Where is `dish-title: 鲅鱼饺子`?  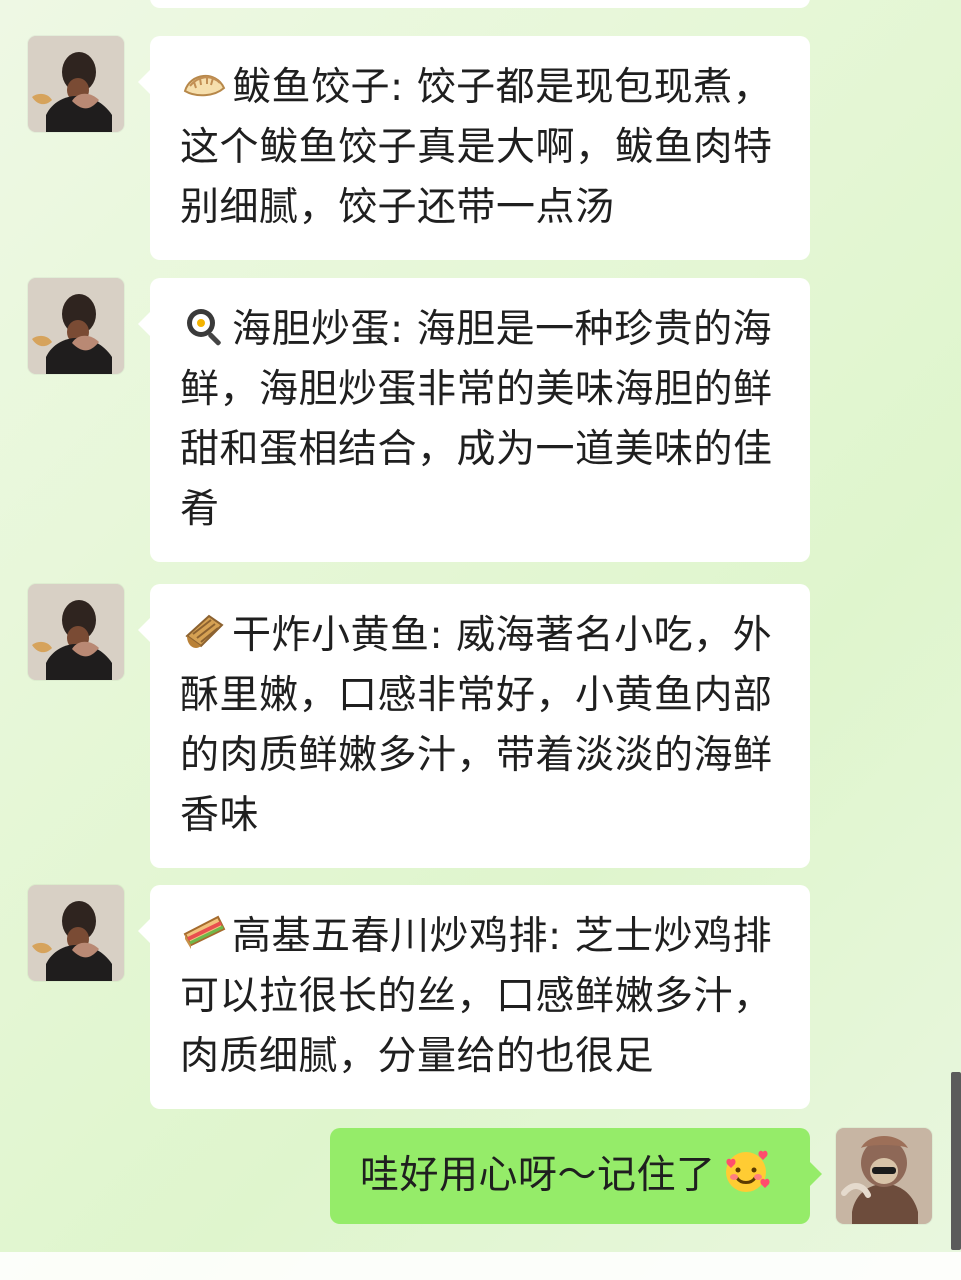 dish-title: 鲅鱼饺子 is located at coordinates (311, 87).